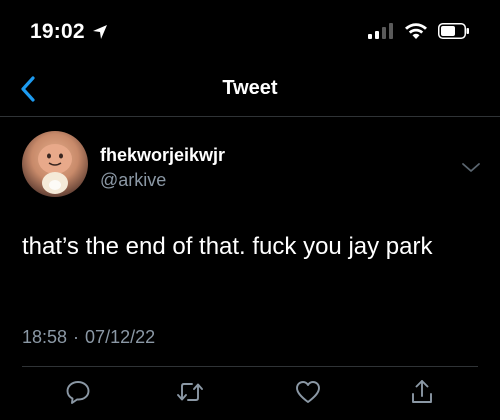 The height and width of the screenshot is (420, 500). I want to click on nav-bar: Tweet, so click(250, 89).